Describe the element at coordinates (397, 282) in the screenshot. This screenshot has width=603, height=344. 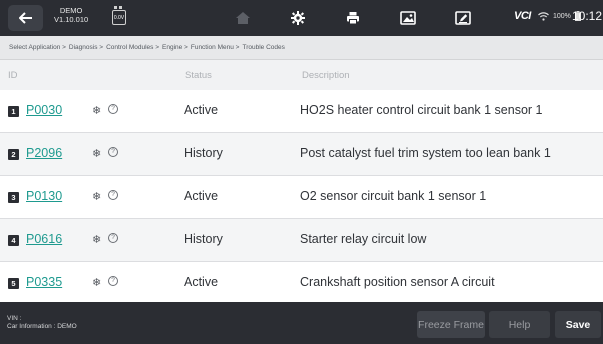
I see `dtc-description: Crankshaft position sensor A circuit` at that location.